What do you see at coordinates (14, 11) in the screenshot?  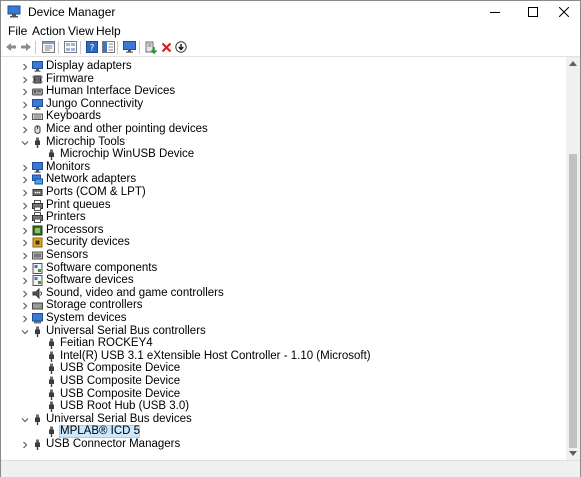 I see `device-manager-app-icon` at bounding box center [14, 11].